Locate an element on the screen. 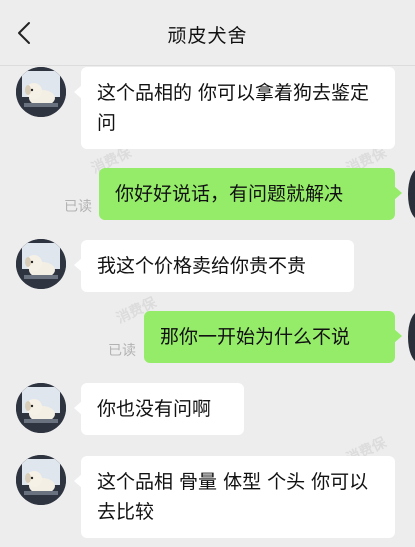 The height and width of the screenshot is (547, 415). message-bubble-incoming: 我这个价格卖给你贵不贵 is located at coordinates (214, 266).